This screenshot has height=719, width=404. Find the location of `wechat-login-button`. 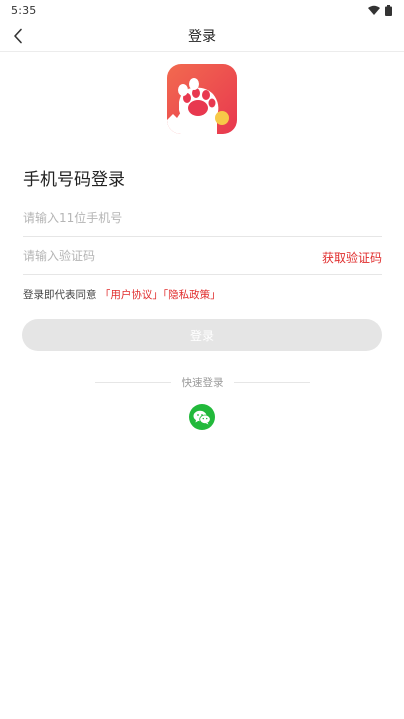

wechat-login-button is located at coordinates (202, 417).